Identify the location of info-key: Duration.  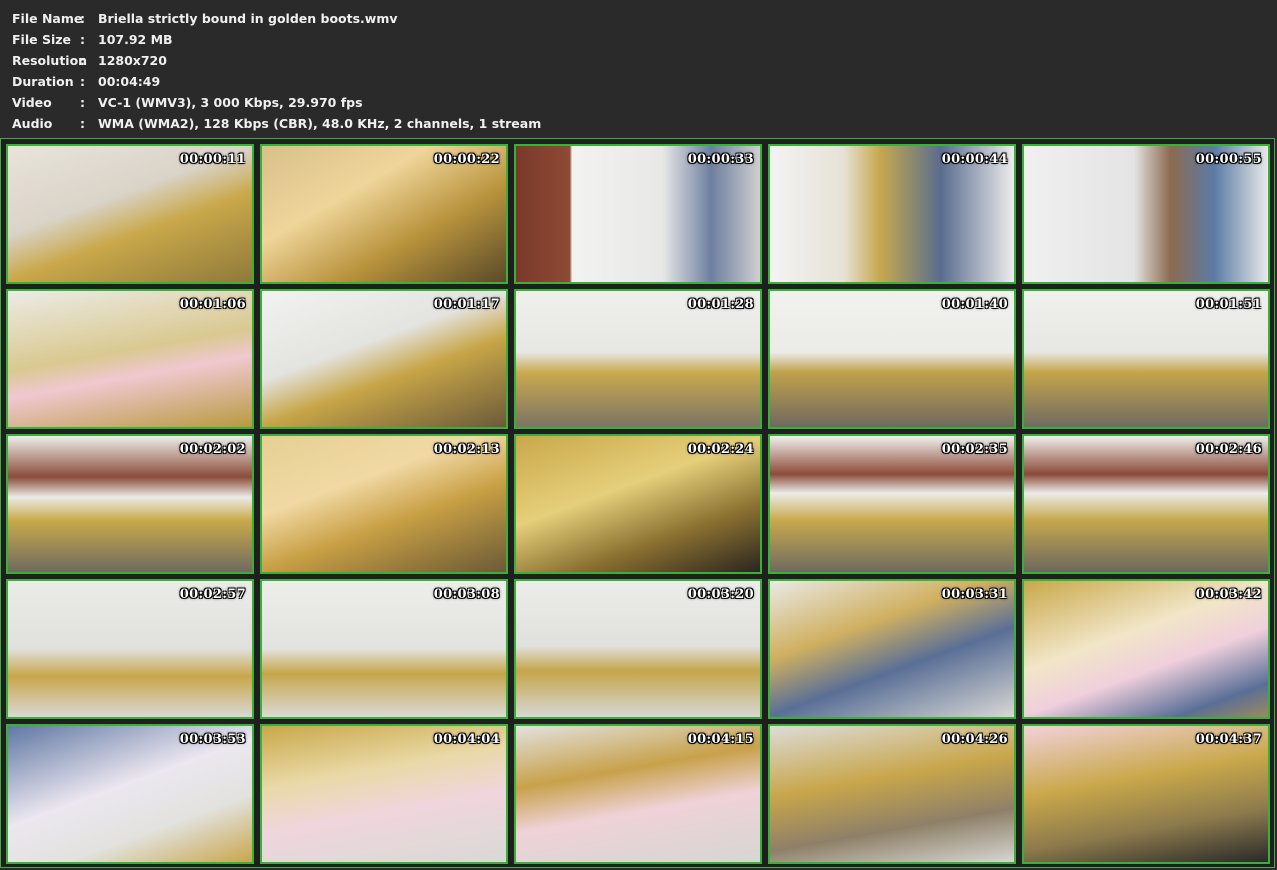
(43, 81).